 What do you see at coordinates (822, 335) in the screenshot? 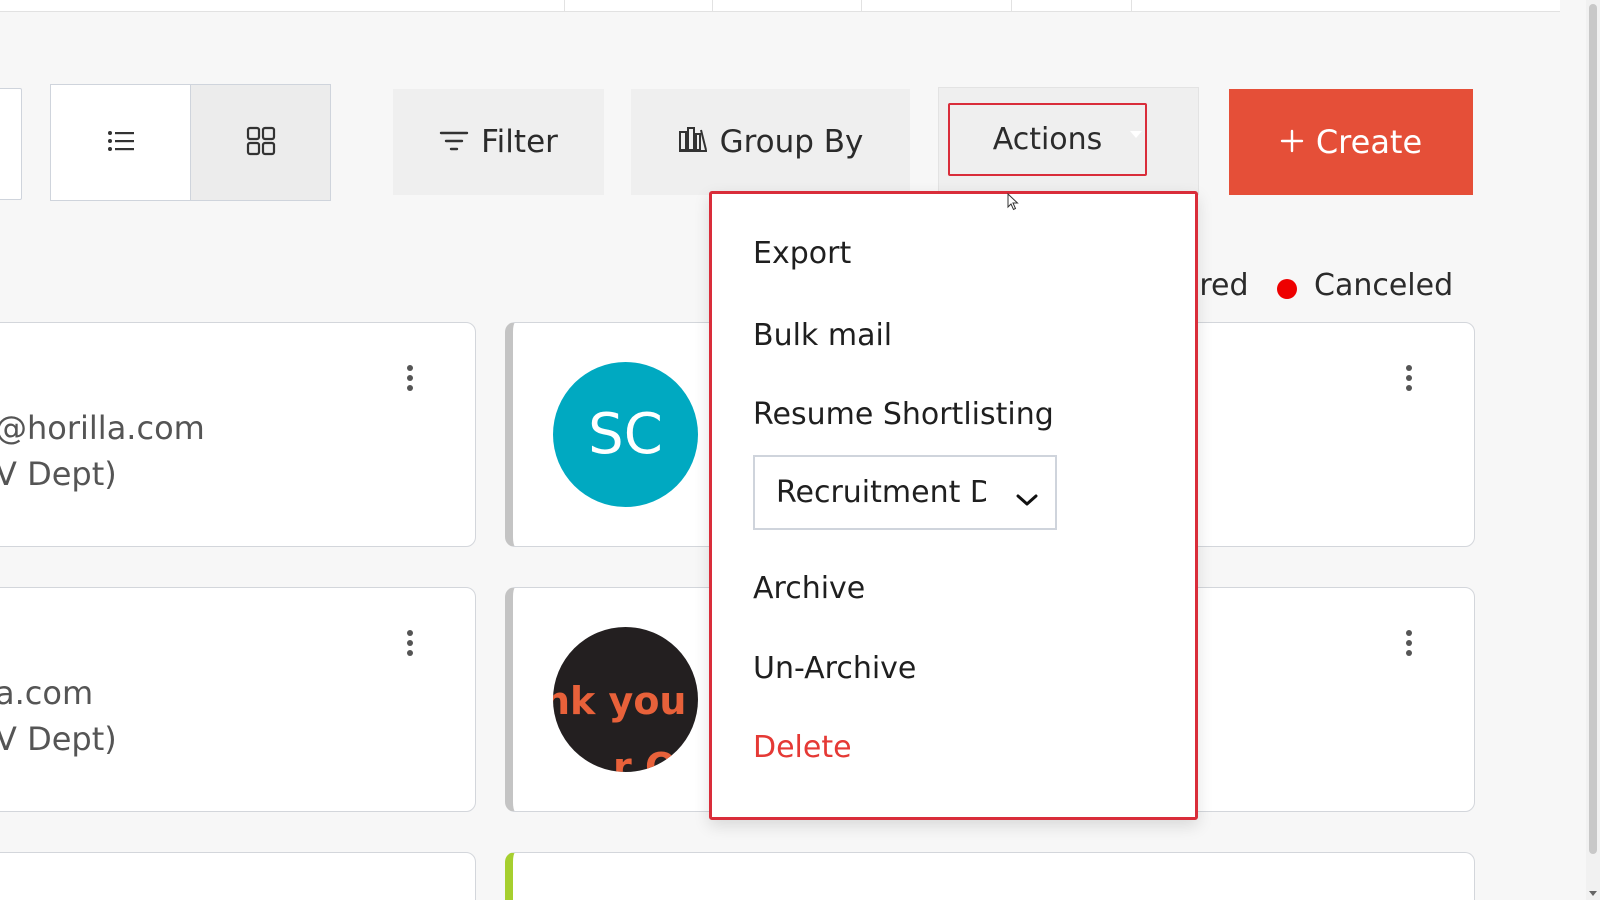
I see `menu-item-bulk-mail: Bulk mail` at bounding box center [822, 335].